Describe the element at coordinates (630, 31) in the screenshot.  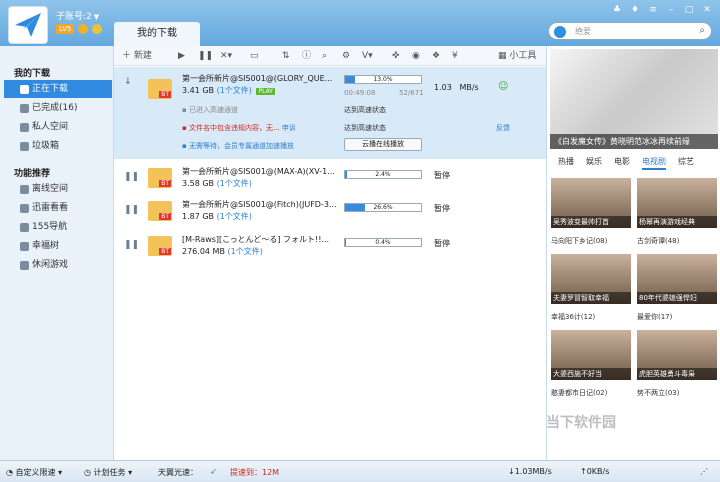
I see `search-box: 绝爱 ⌕` at that location.